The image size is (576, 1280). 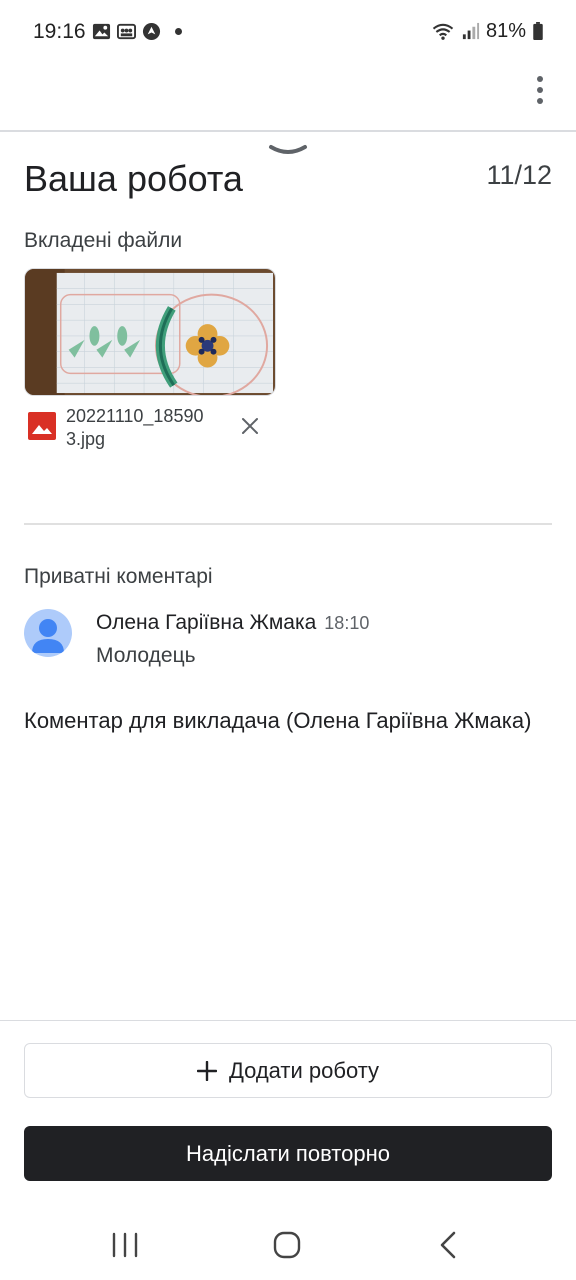 I want to click on attachment-preview-image, so click(x=150, y=332).